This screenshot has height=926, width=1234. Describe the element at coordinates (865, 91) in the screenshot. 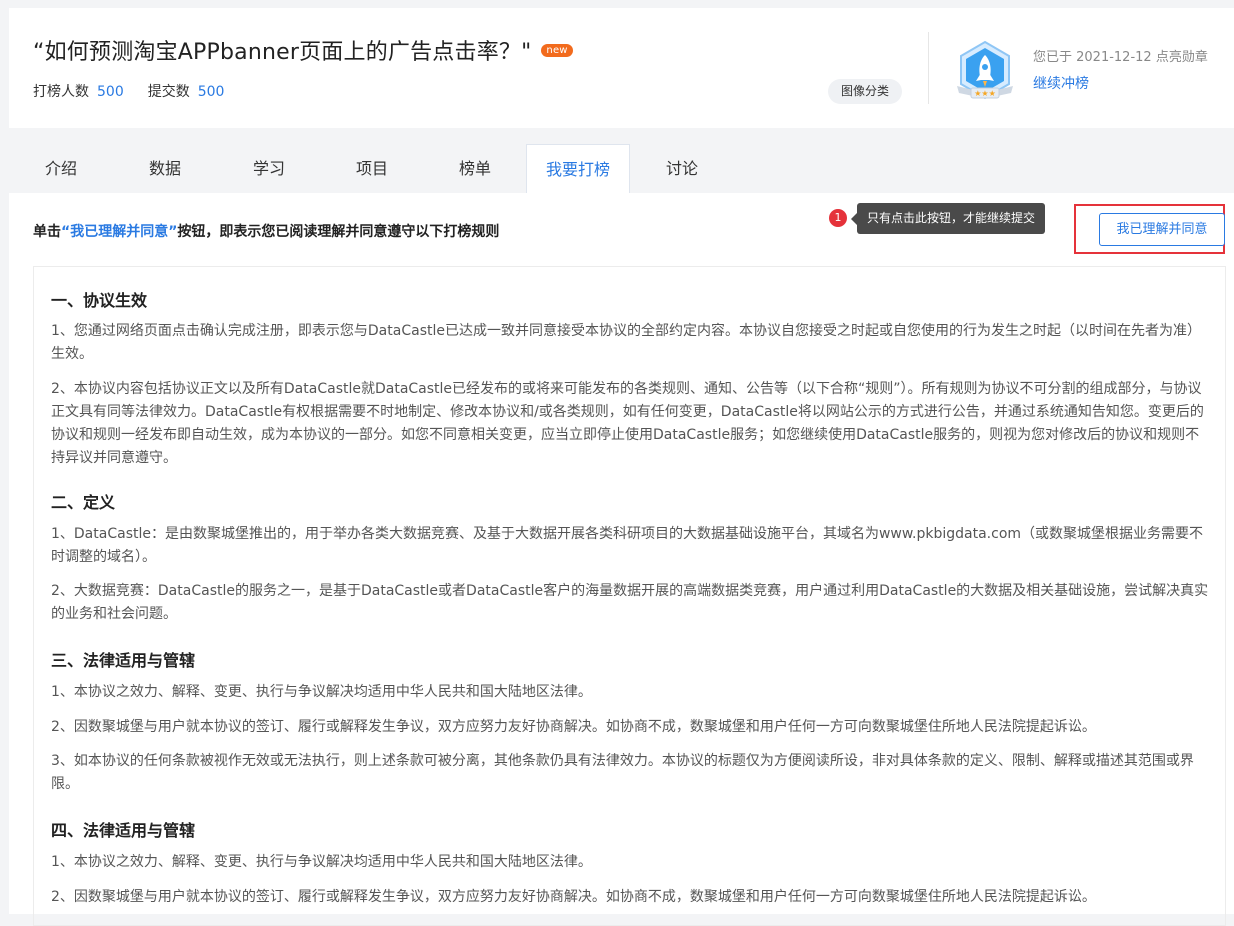

I see `category-tag: 图像分类` at that location.